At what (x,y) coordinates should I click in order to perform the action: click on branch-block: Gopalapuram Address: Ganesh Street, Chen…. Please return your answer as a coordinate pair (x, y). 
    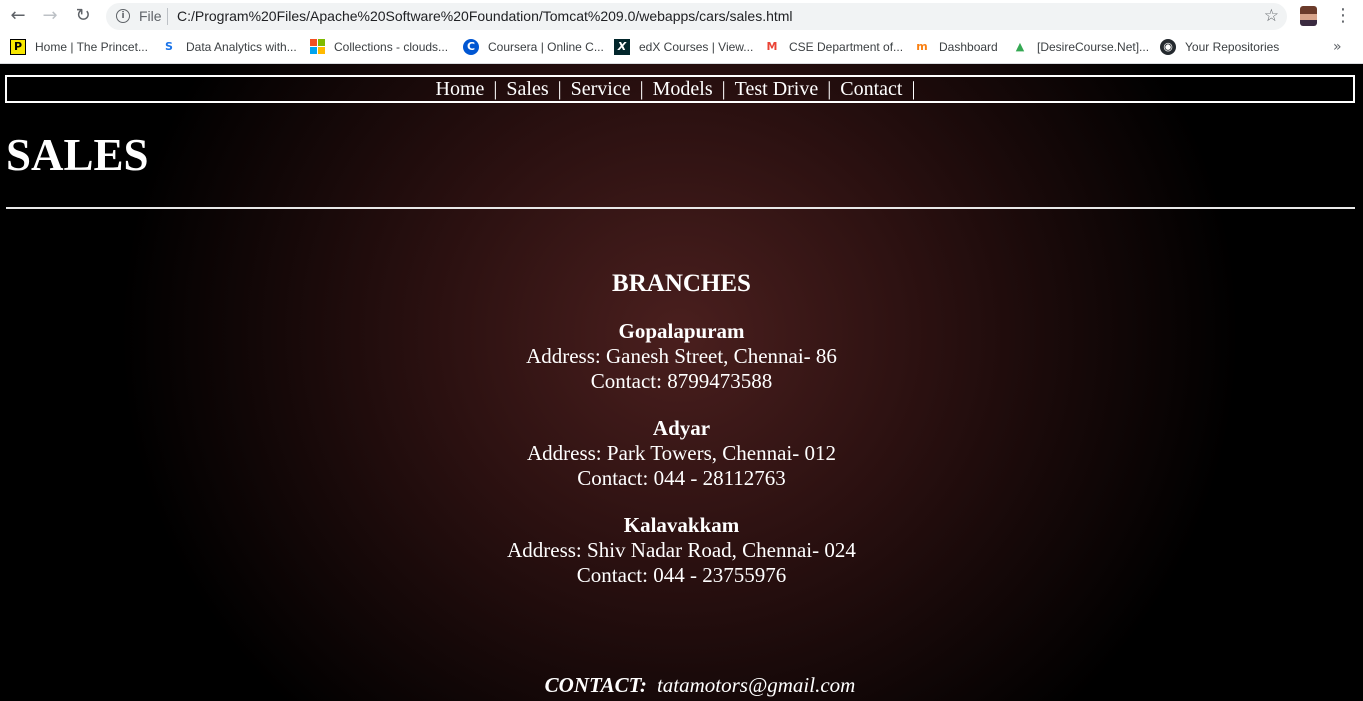
    Looking at the image, I should click on (681, 356).